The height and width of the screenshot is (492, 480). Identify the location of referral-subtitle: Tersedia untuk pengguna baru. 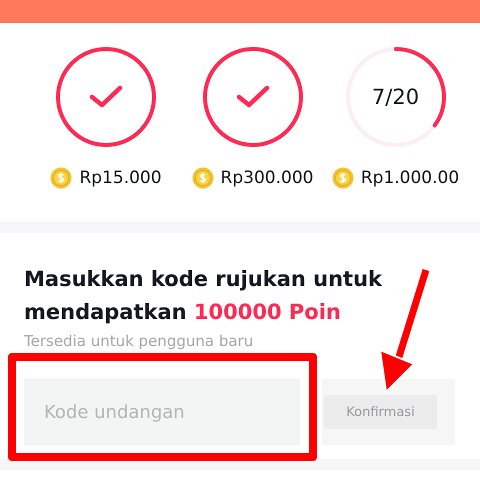
(139, 342).